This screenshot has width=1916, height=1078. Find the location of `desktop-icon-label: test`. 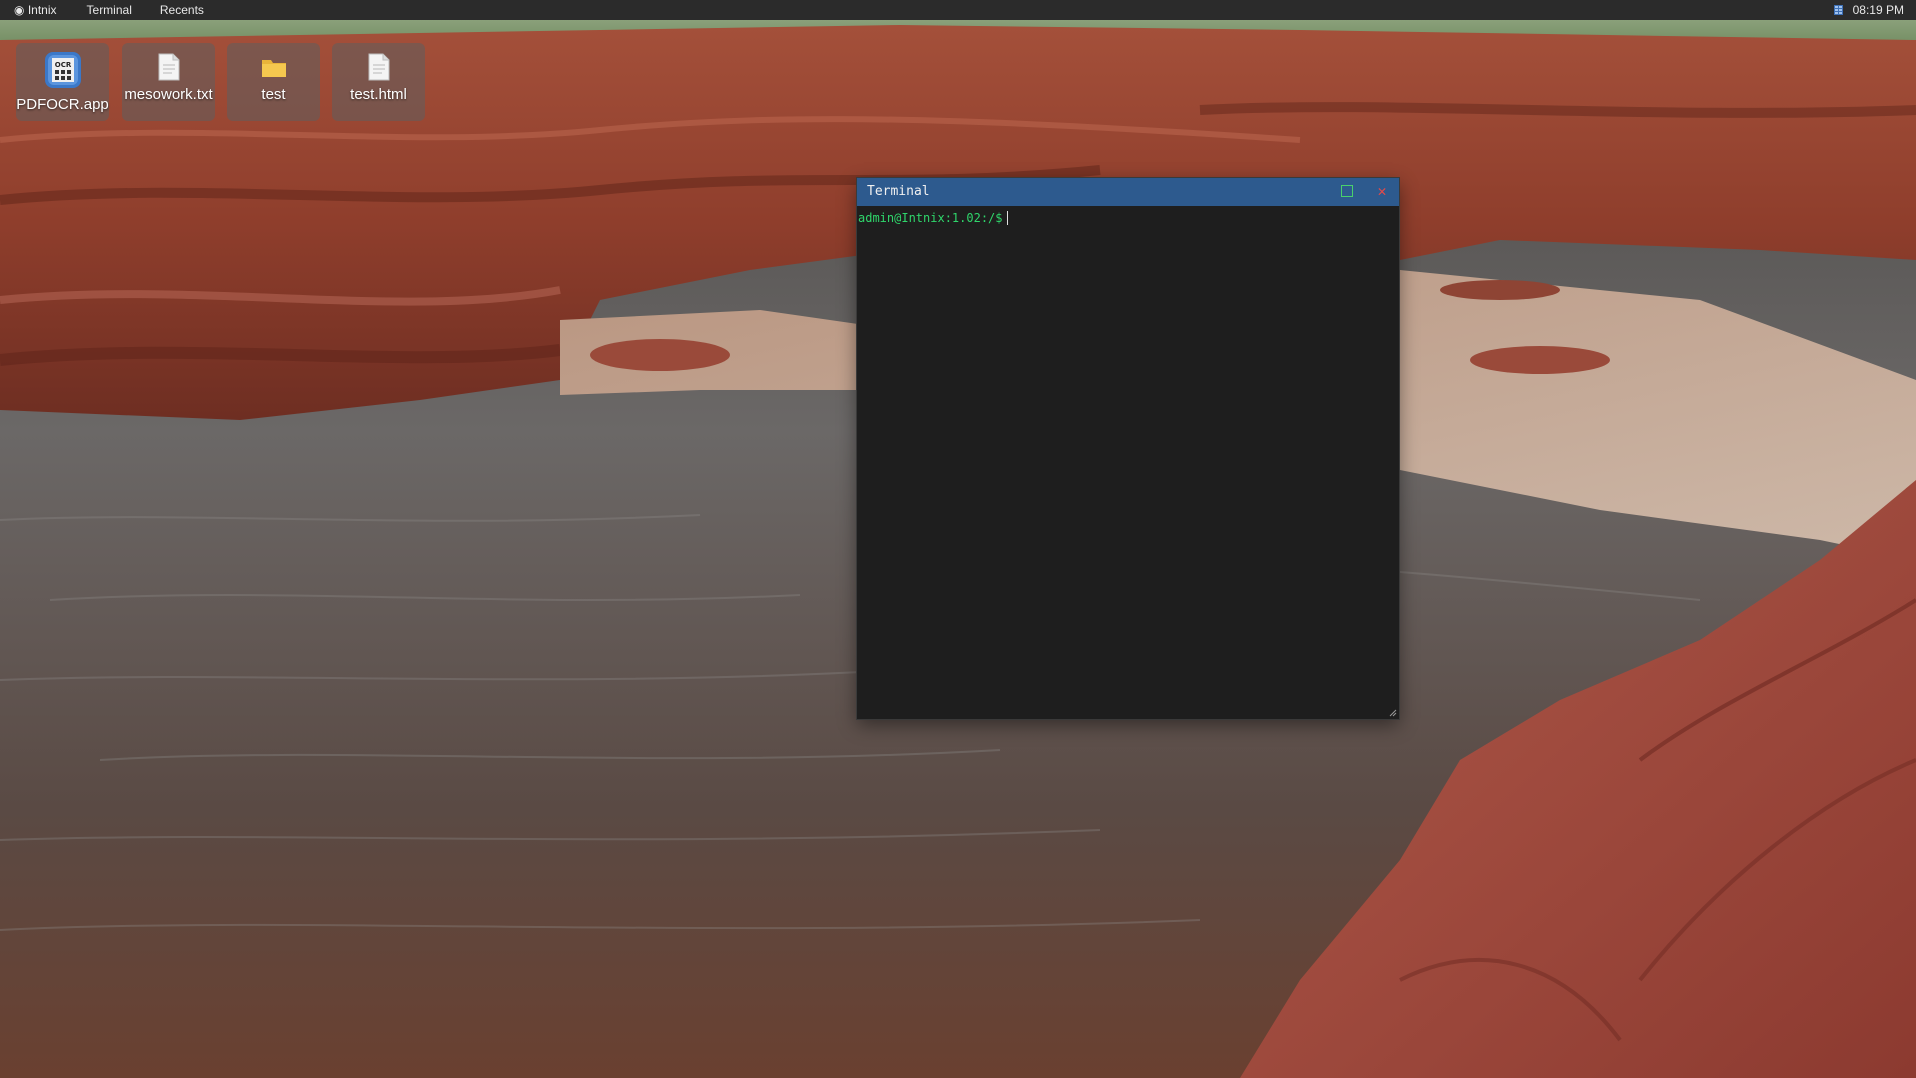

desktop-icon-label: test is located at coordinates (273, 94).